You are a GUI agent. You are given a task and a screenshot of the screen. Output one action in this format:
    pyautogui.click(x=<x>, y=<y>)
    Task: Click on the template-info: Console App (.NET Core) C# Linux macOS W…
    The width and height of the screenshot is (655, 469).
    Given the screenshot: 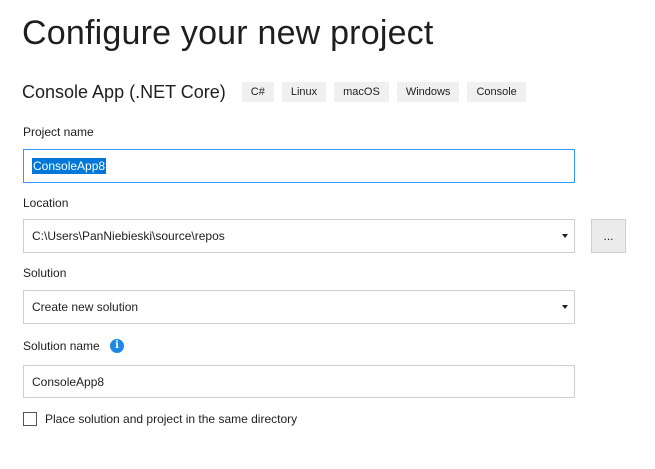 What is the action you would take?
    pyautogui.click(x=278, y=92)
    